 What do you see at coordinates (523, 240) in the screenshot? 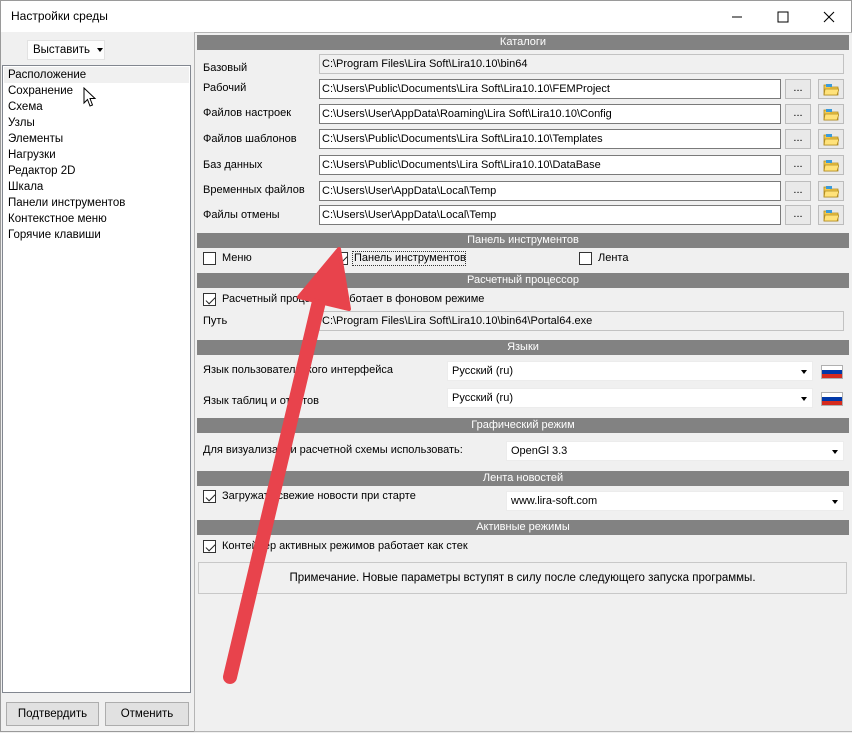
I see `section-header-toolbar-panel: Панель инструментов` at bounding box center [523, 240].